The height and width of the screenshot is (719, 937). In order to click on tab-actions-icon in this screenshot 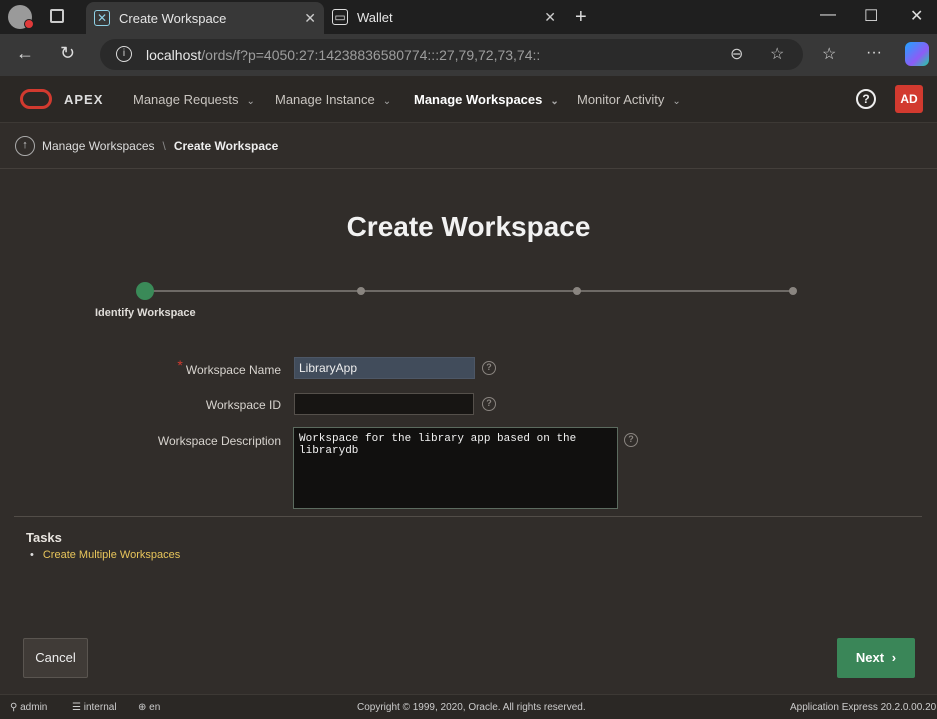, I will do `click(57, 16)`.